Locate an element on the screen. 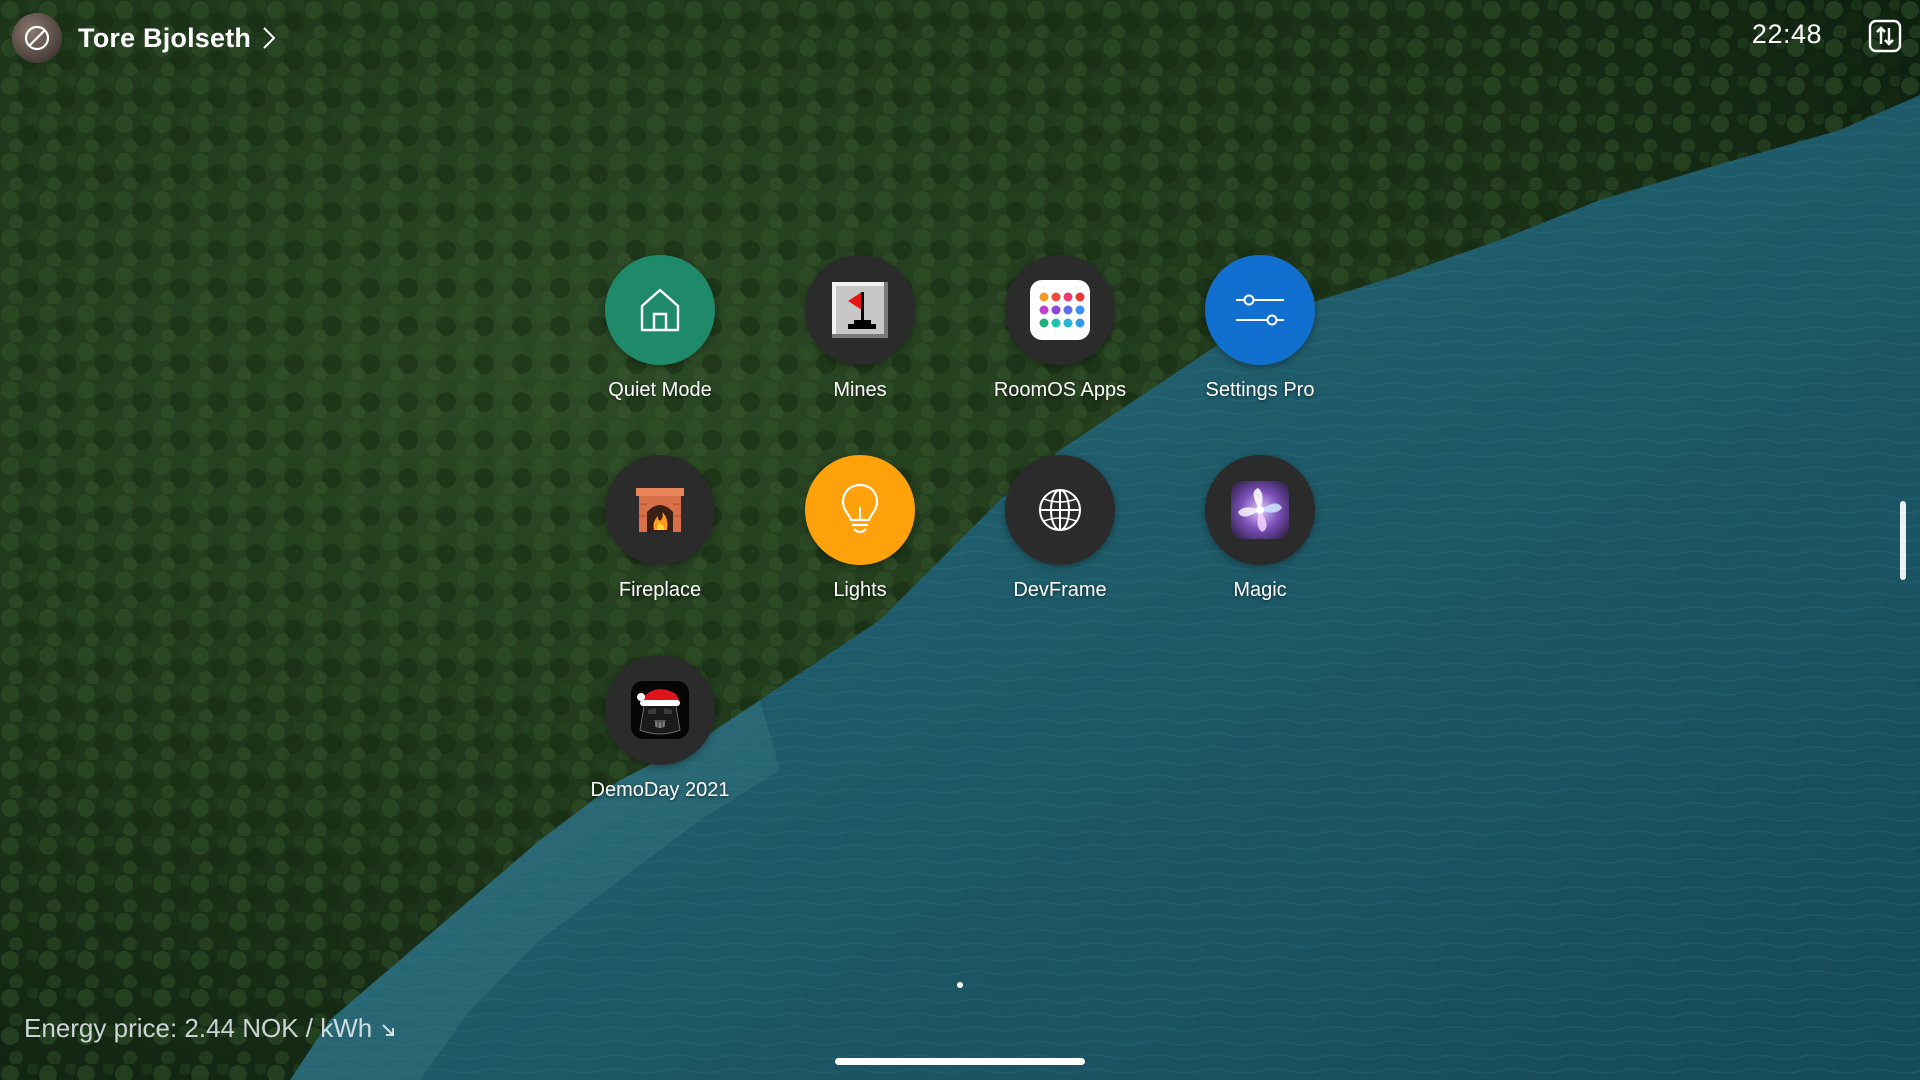 This screenshot has width=1920, height=1080. app-devframe: DevFrame is located at coordinates (1060, 535).